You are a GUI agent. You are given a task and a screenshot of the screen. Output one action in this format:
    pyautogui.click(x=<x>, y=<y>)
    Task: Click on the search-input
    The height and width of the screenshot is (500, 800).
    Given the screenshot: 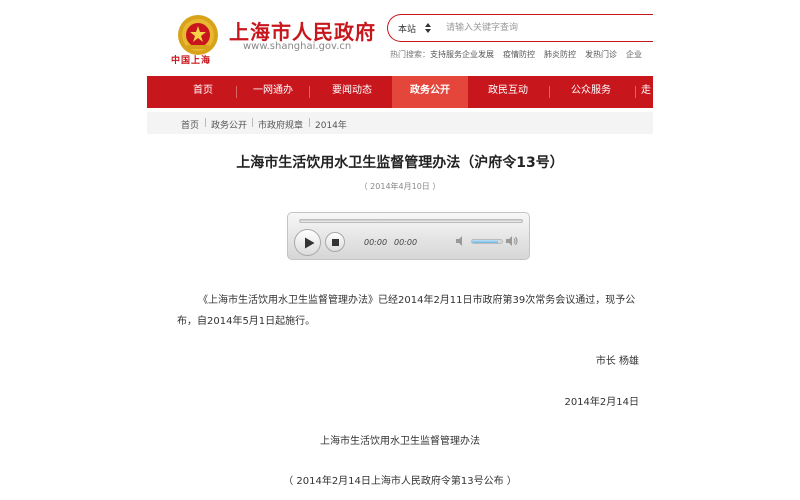 What is the action you would take?
    pyautogui.click(x=549, y=28)
    